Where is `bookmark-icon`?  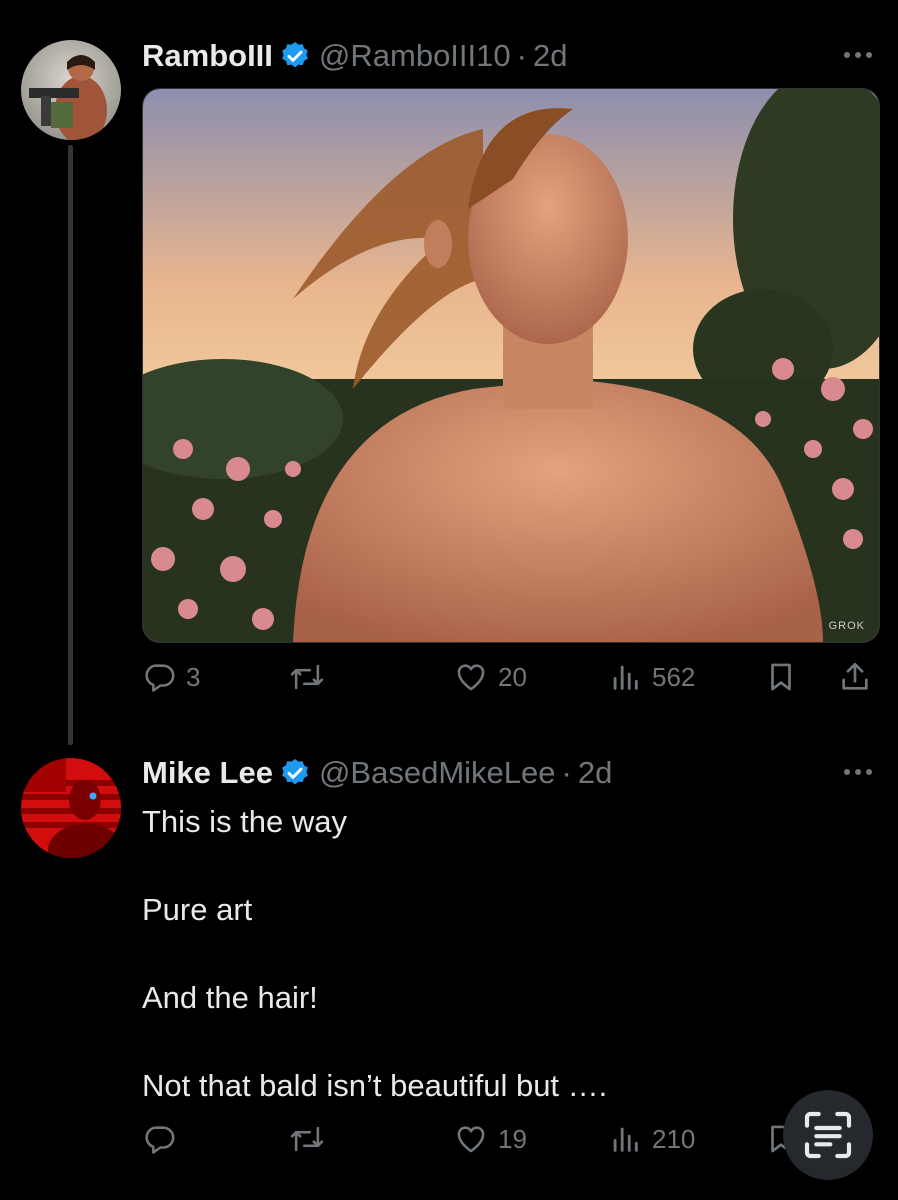 bookmark-icon is located at coordinates (781, 677).